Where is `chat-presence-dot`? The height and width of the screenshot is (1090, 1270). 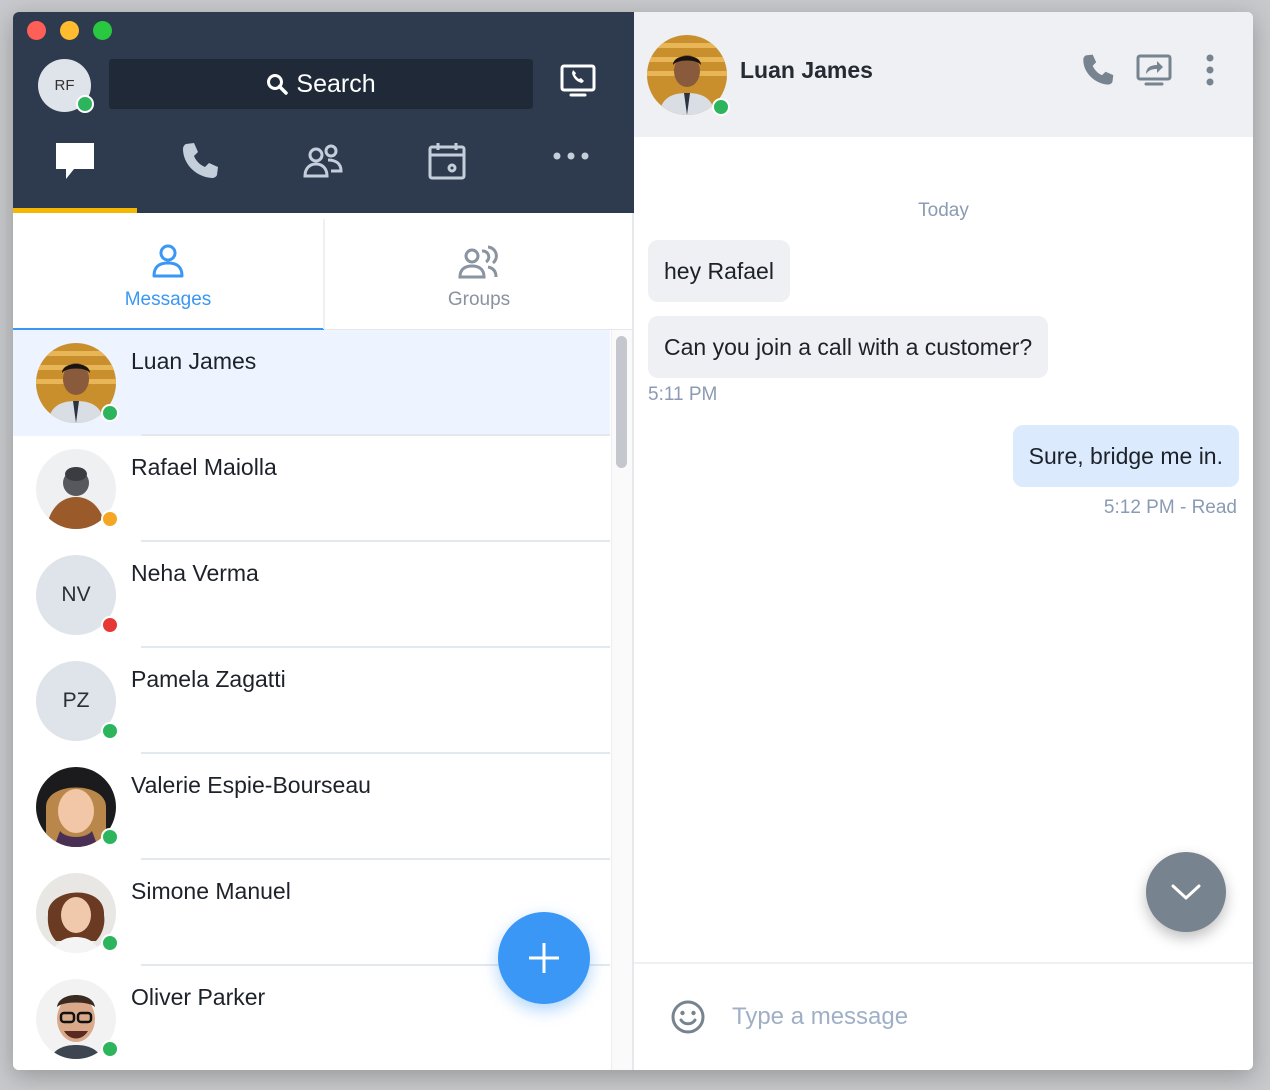
chat-presence-dot is located at coordinates (721, 107).